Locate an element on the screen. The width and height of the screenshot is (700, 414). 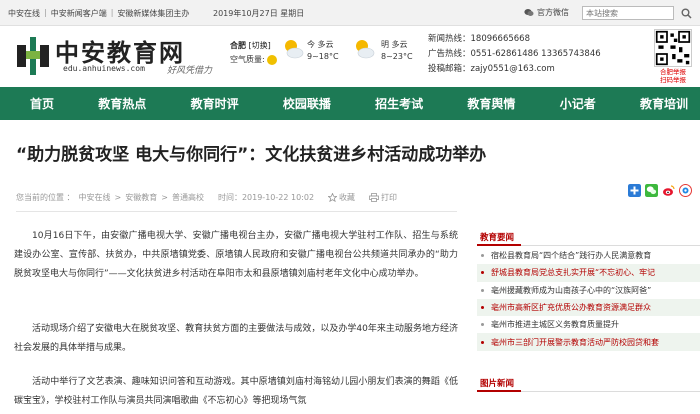
ad-hotline: 广告热线：0551-62861486 13365743846 is located at coordinates (514, 54).